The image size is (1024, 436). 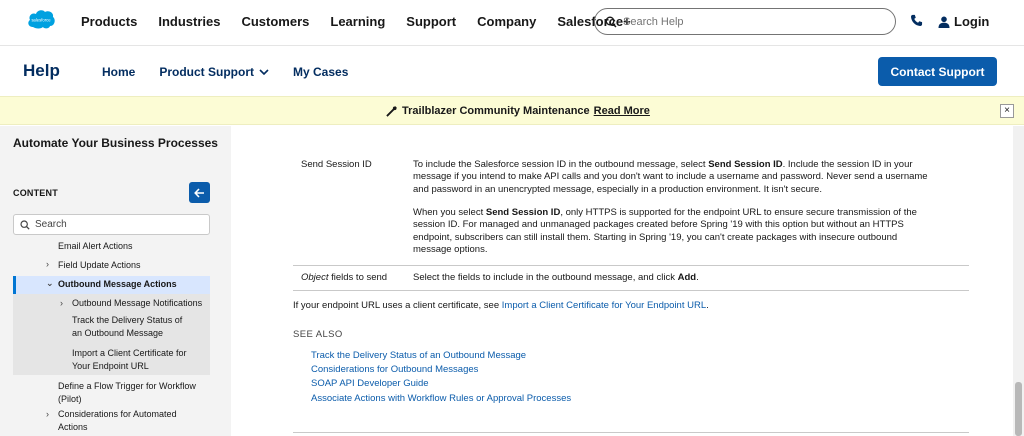 I want to click on bottom-divider, so click(x=631, y=432).